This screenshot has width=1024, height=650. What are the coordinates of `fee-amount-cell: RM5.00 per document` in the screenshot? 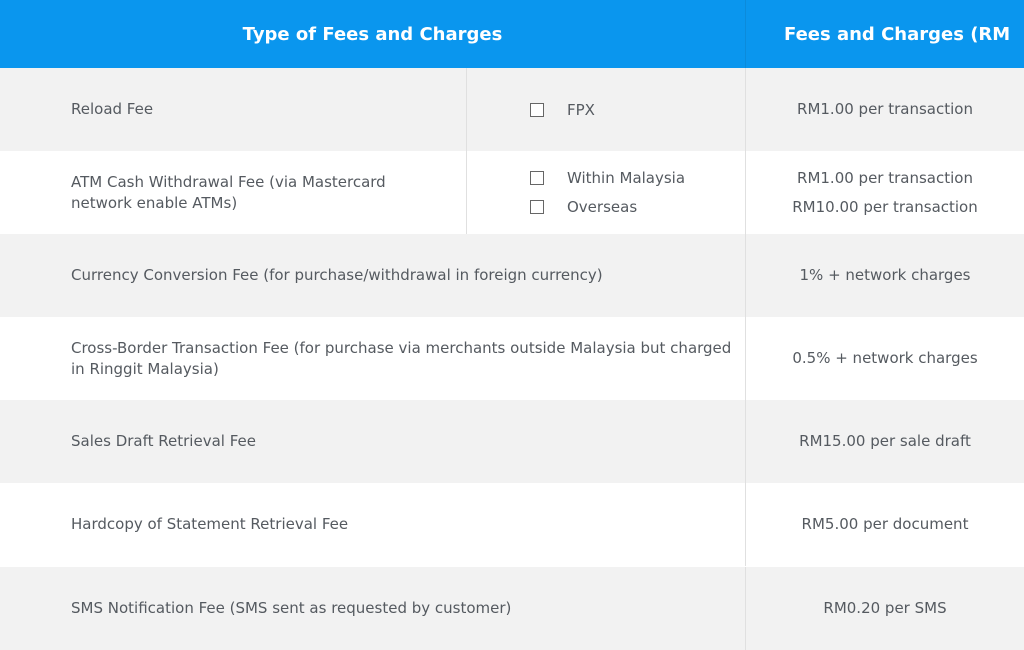 It's located at (884, 524).